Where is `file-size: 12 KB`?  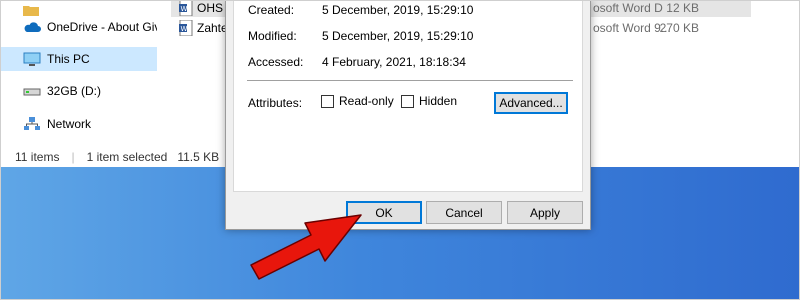
file-size: 12 KB is located at coordinates (682, 8).